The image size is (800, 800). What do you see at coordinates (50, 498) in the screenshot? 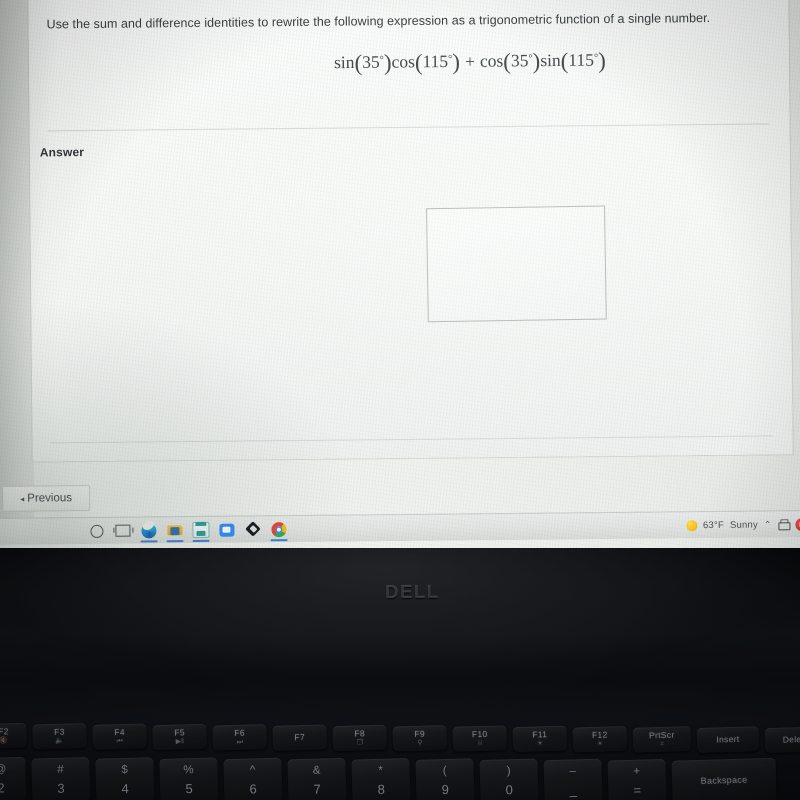
I see `previous-button-label: Previous` at bounding box center [50, 498].